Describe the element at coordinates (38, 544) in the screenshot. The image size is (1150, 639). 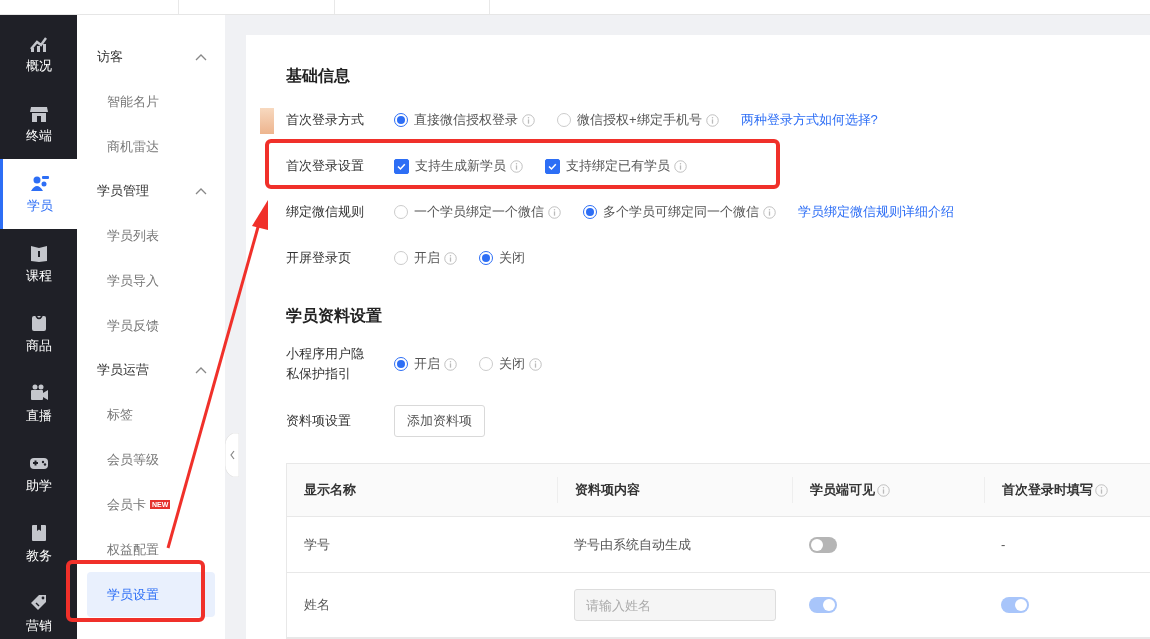
I see `nav-item: 教务` at that location.